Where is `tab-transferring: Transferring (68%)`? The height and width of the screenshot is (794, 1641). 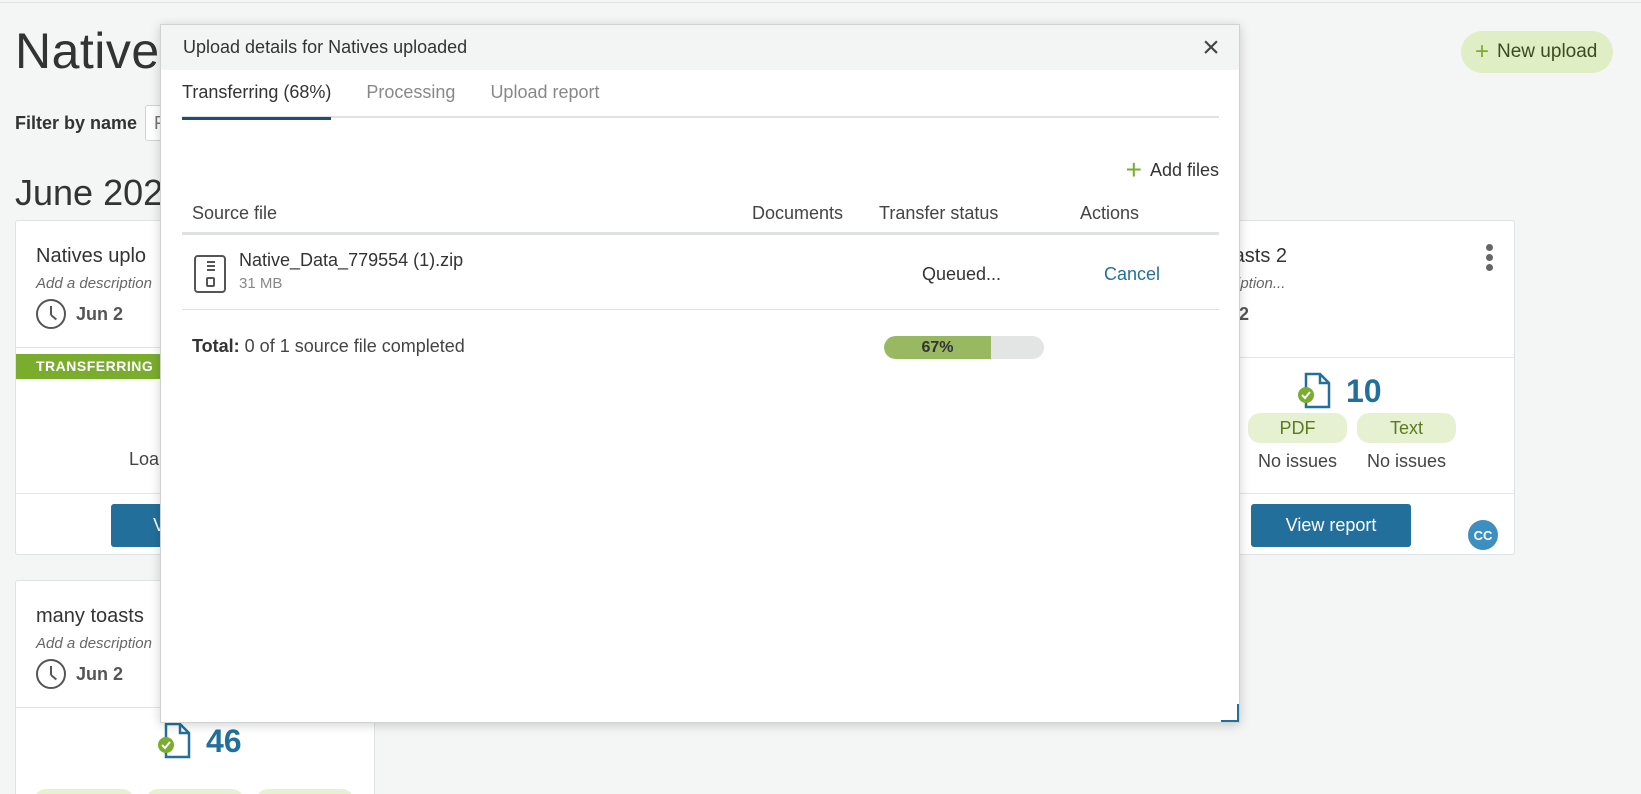
tab-transferring: Transferring (68%) is located at coordinates (257, 95).